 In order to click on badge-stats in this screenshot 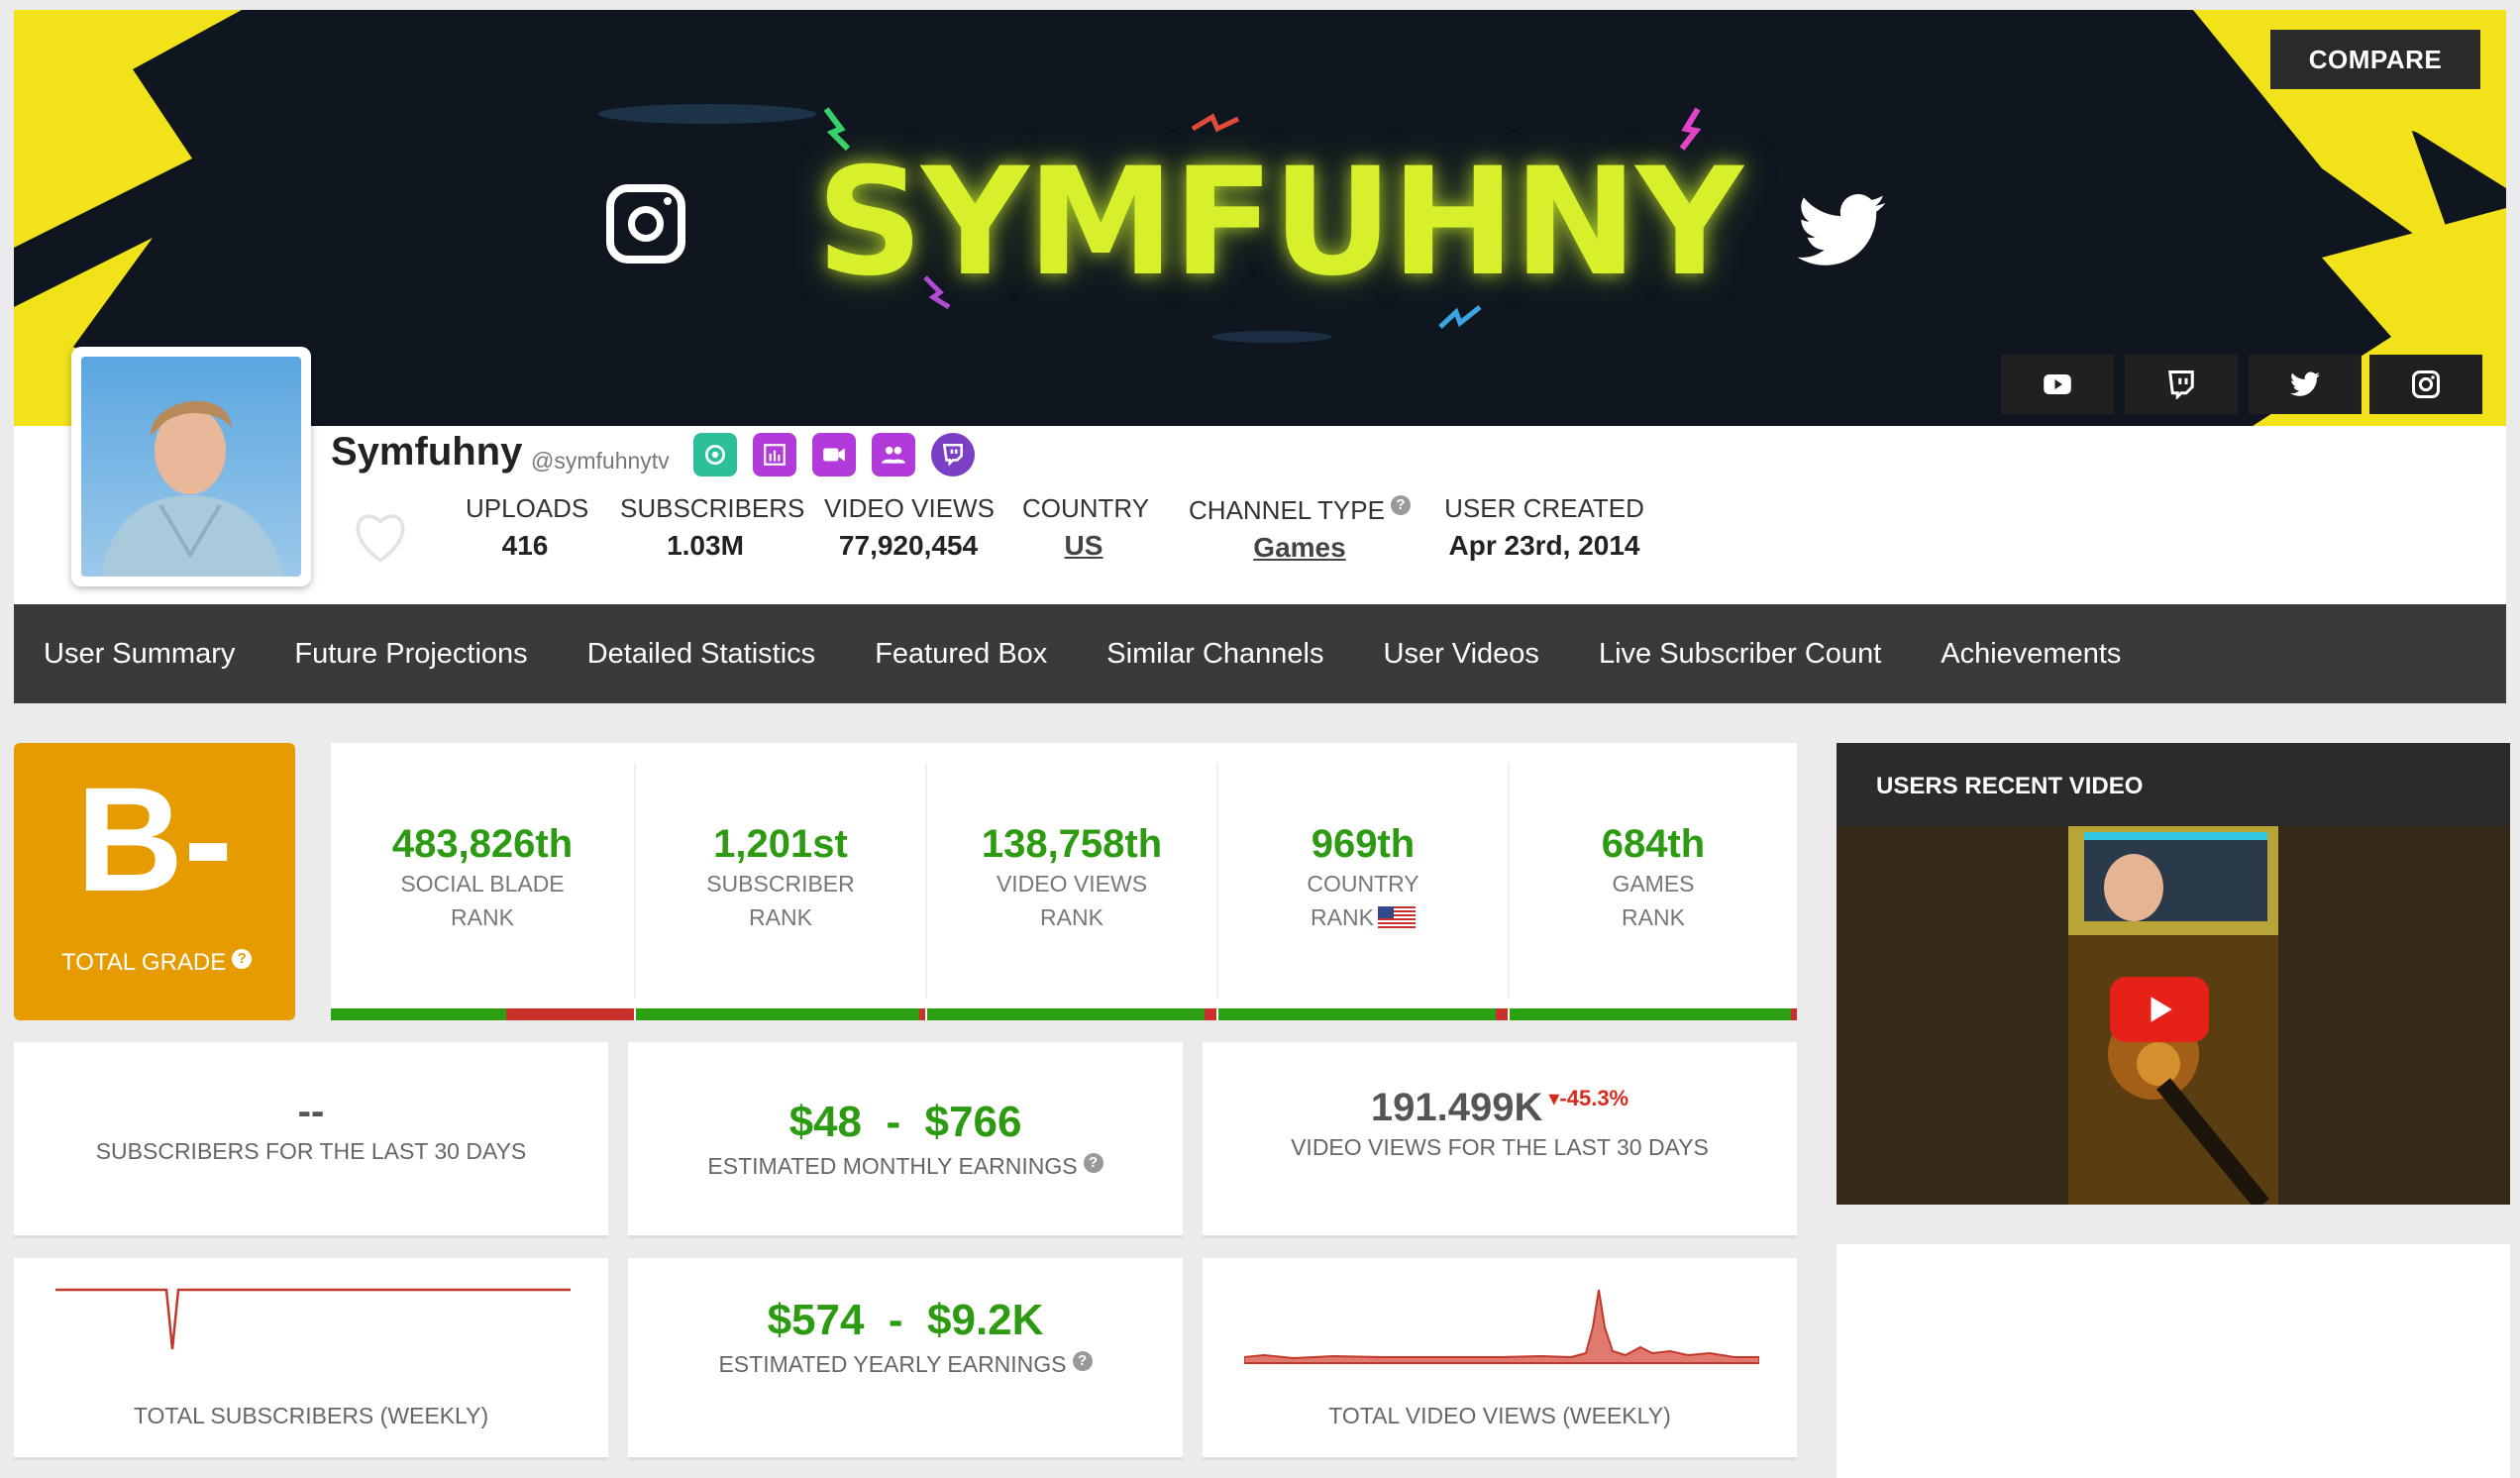, I will do `click(774, 454)`.